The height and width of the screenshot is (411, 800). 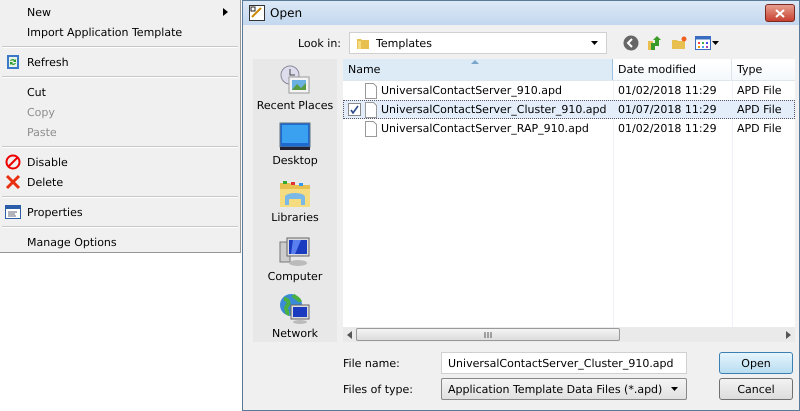 I want to click on menu-item: New, so click(x=120, y=12).